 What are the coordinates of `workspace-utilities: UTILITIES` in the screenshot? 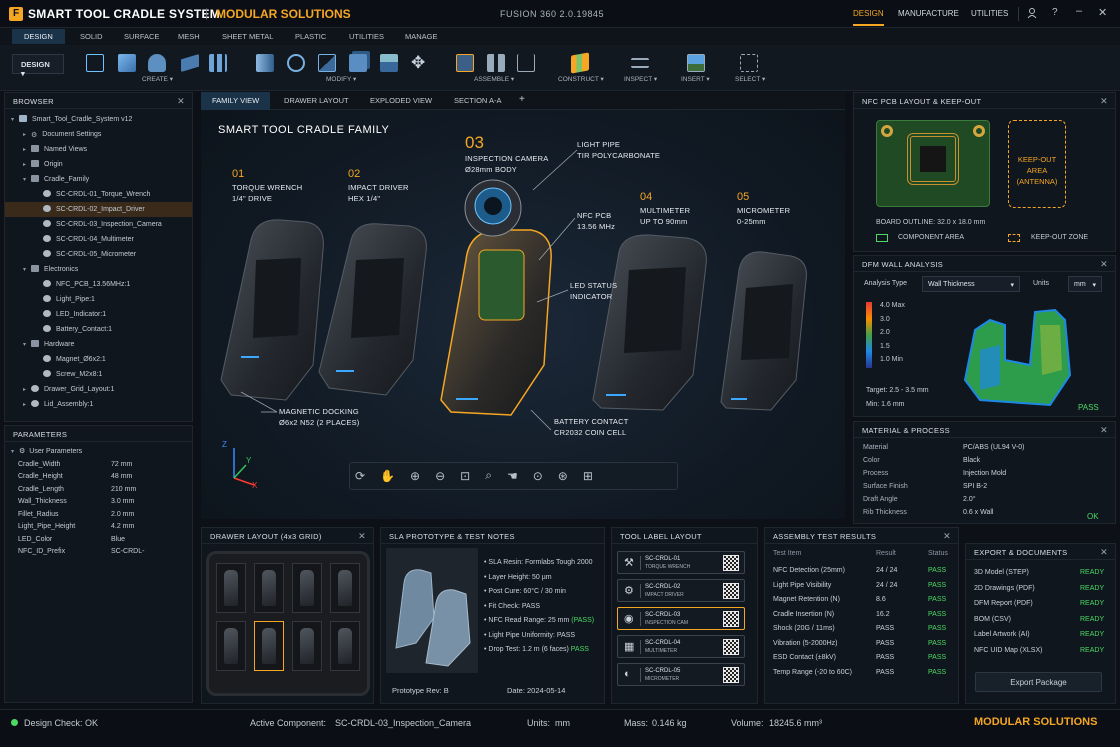 It's located at (989, 13).